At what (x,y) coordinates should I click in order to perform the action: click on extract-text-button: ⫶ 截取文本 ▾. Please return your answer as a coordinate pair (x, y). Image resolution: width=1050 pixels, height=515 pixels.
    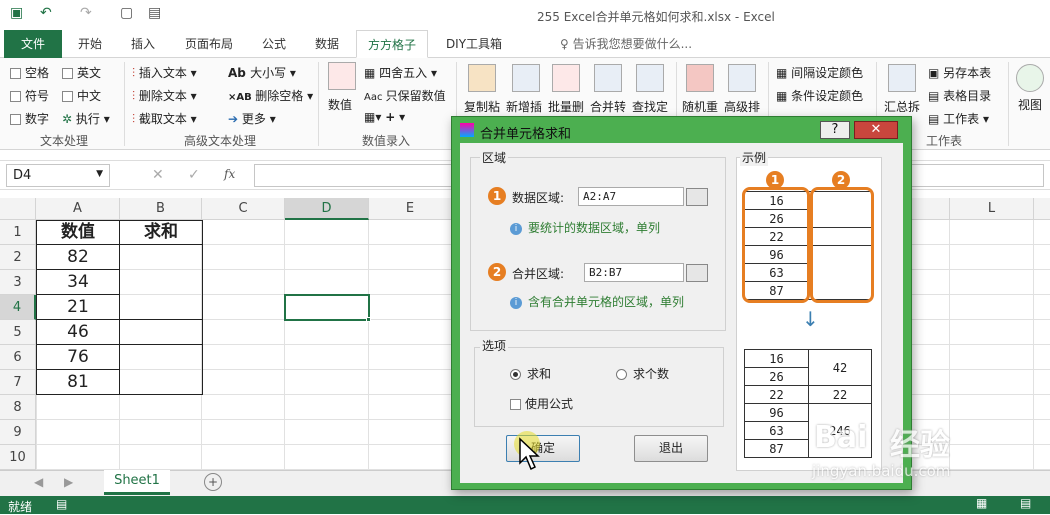
    Looking at the image, I should click on (164, 118).